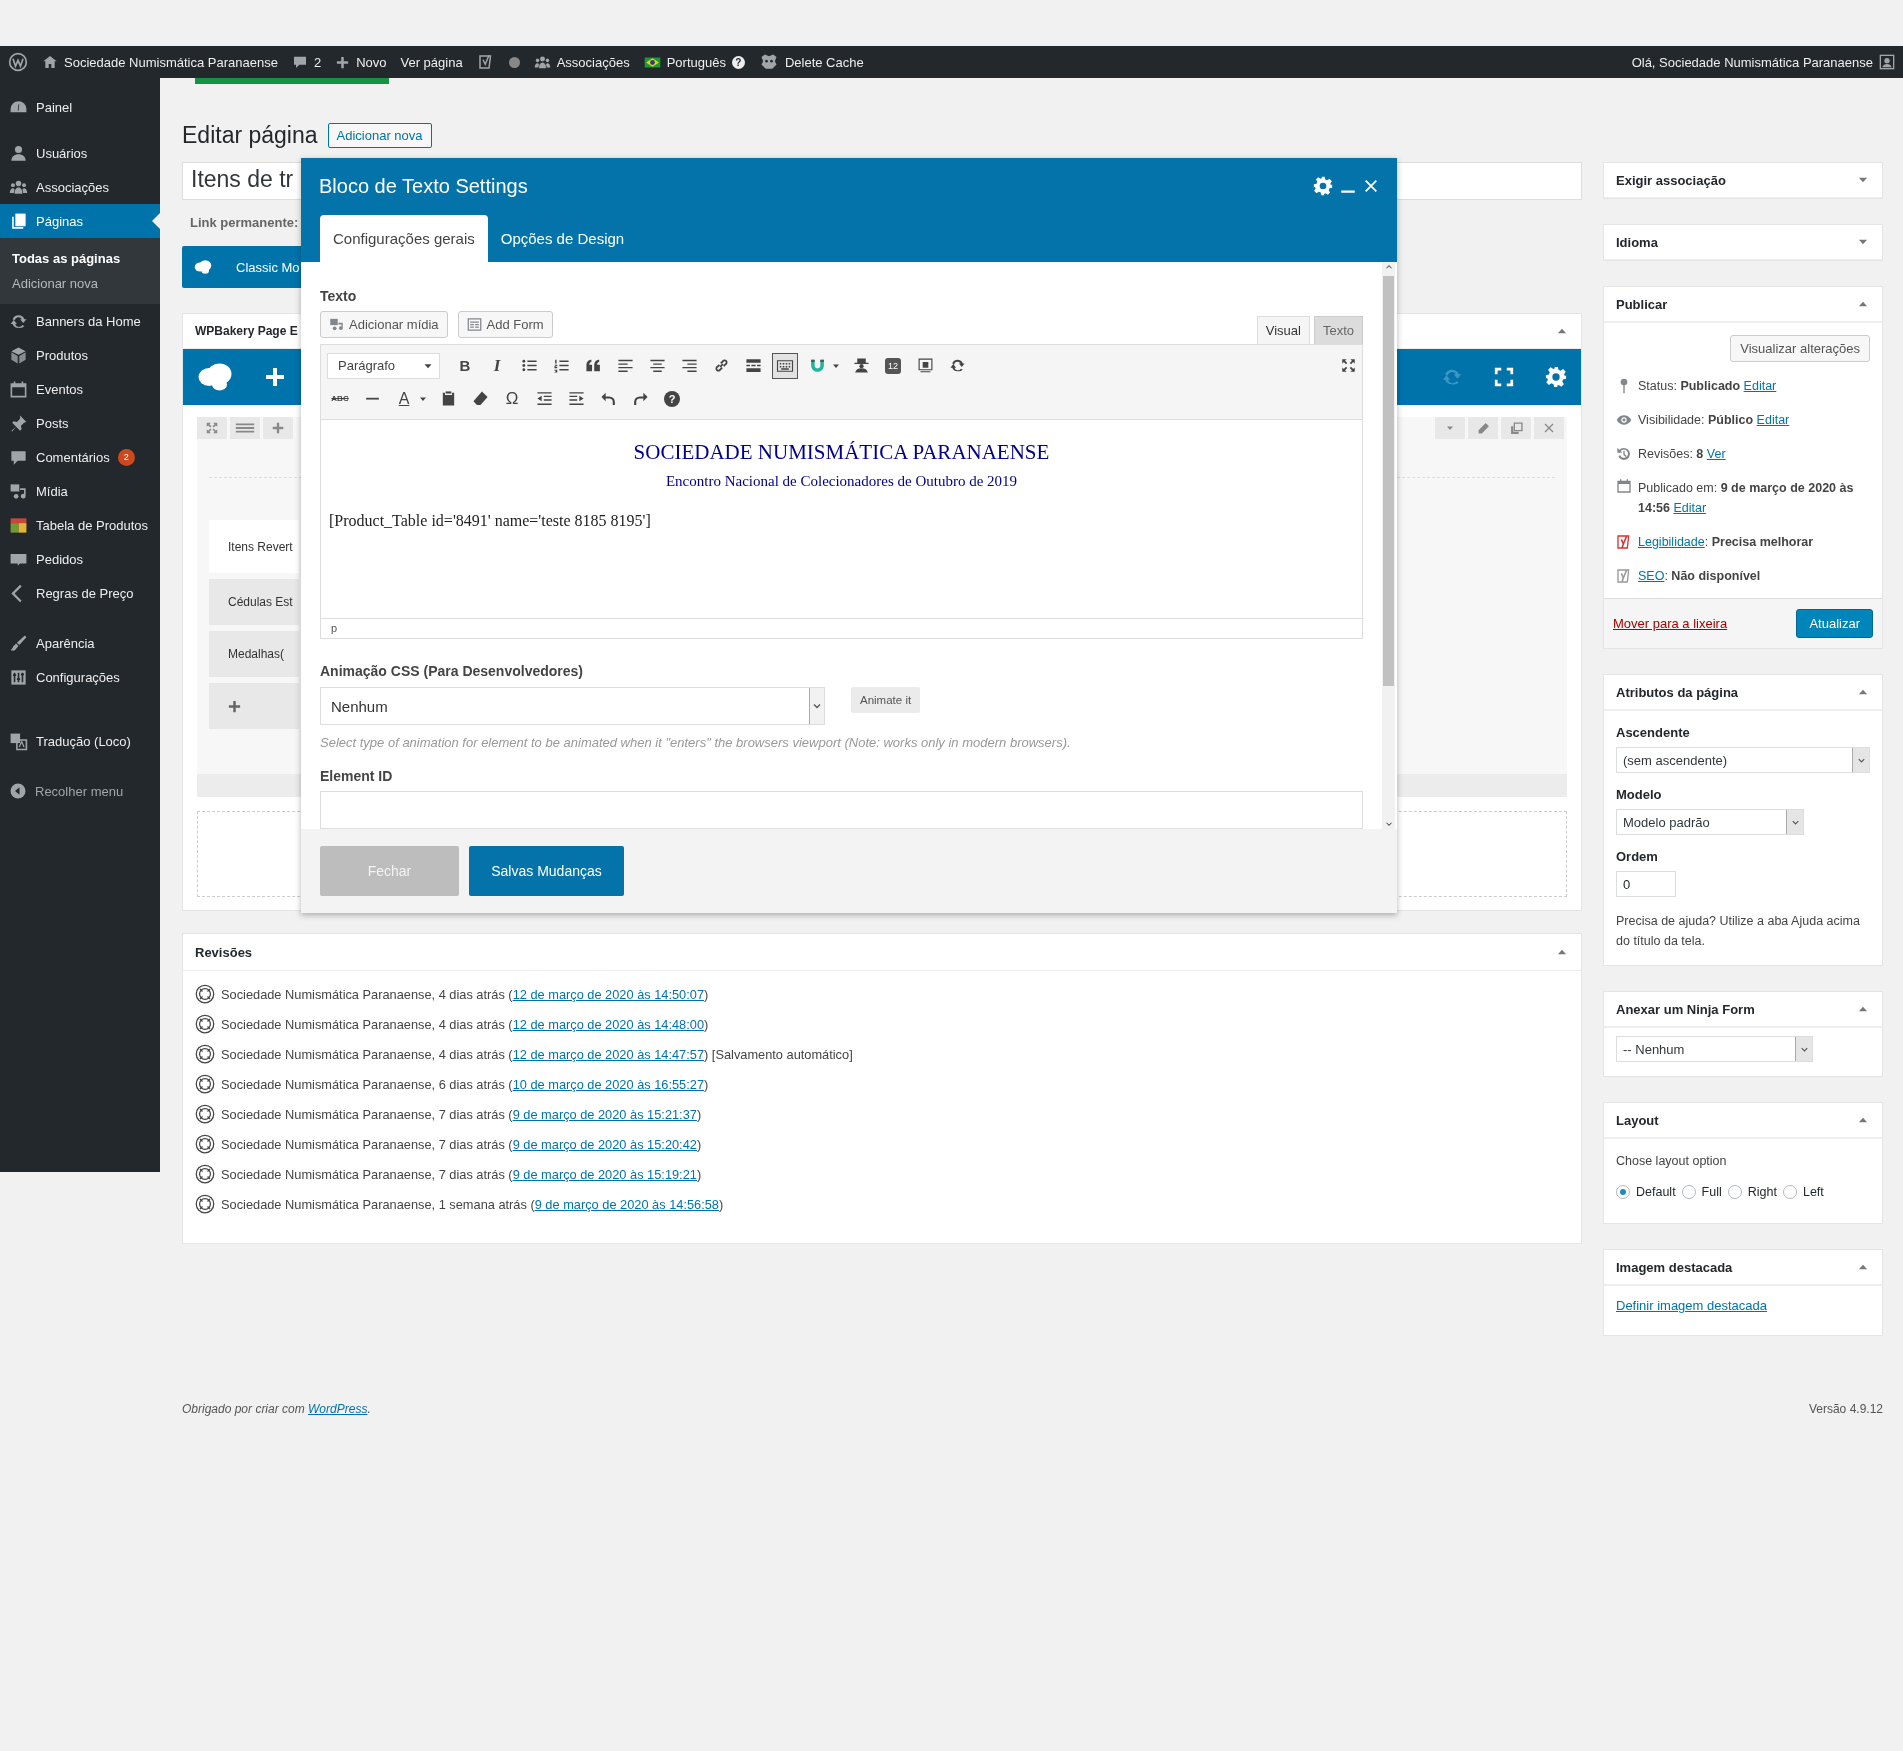 This screenshot has width=1903, height=1751. Describe the element at coordinates (957, 365) in the screenshot. I see `refresh-icon` at that location.